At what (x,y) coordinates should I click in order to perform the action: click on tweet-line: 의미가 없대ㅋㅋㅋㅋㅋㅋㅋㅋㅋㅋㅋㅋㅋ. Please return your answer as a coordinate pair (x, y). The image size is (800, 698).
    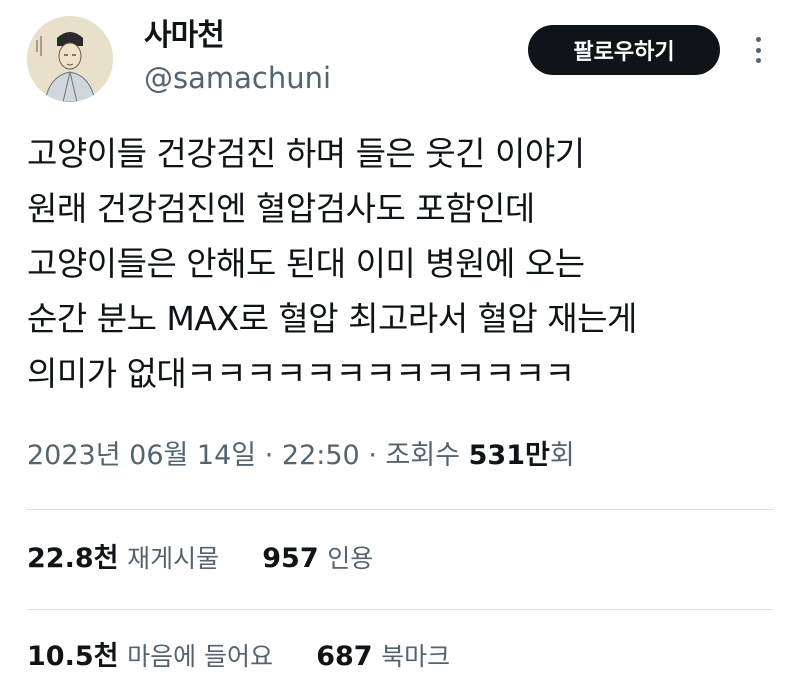
    Looking at the image, I should click on (301, 373).